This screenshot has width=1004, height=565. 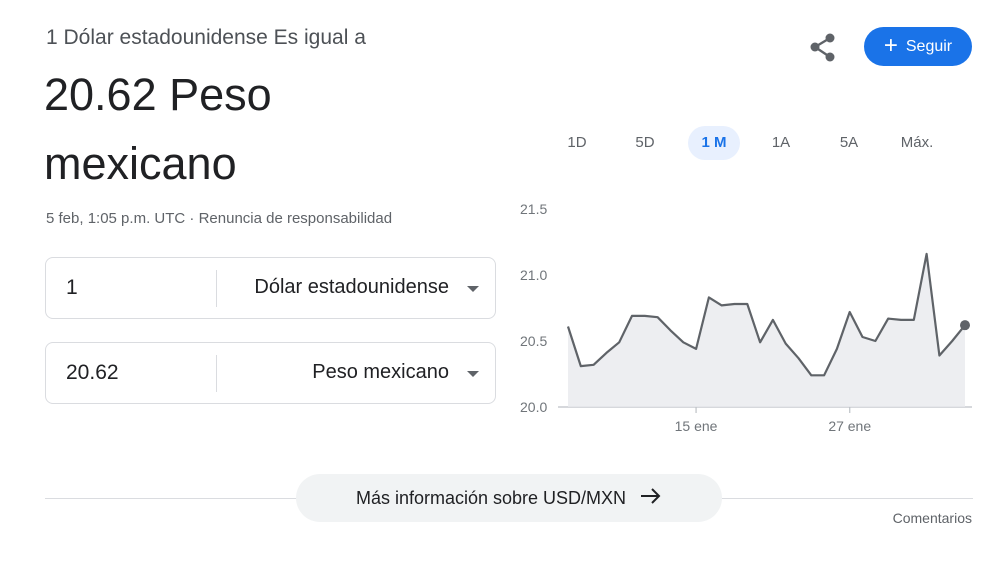 I want to click on range-tab-5d: 5D, so click(x=645, y=143).